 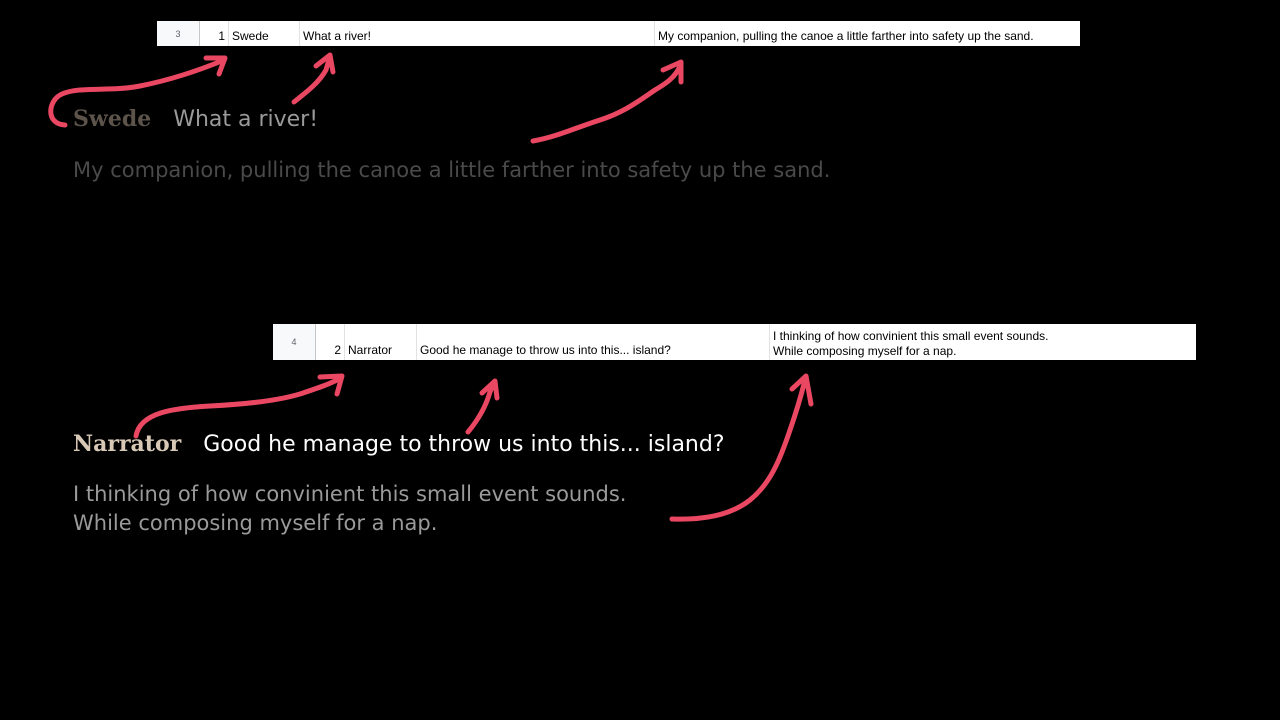 I want to click on speaker-cell: Narrator, so click(x=381, y=342).